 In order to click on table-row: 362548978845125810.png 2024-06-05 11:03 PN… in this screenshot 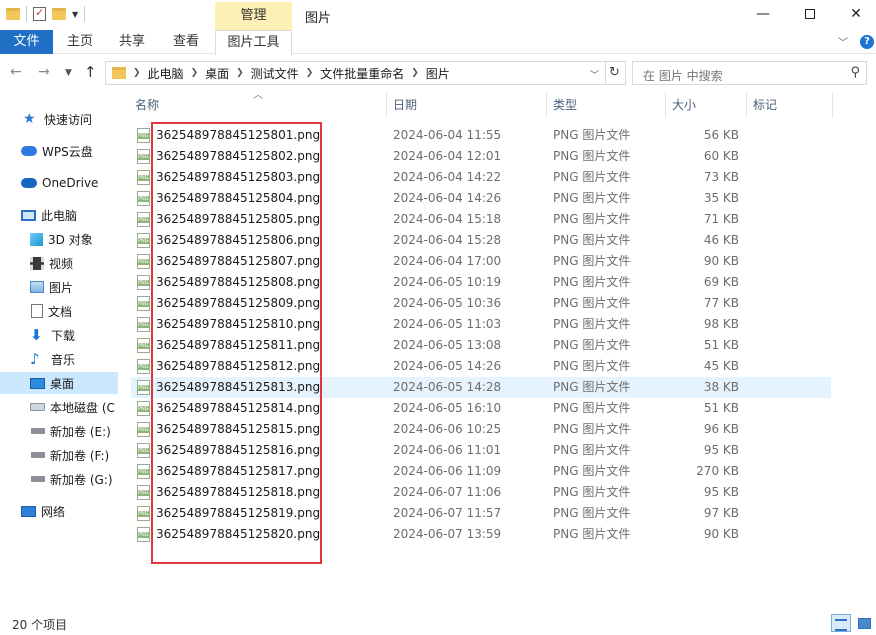, I will do `click(481, 324)`.